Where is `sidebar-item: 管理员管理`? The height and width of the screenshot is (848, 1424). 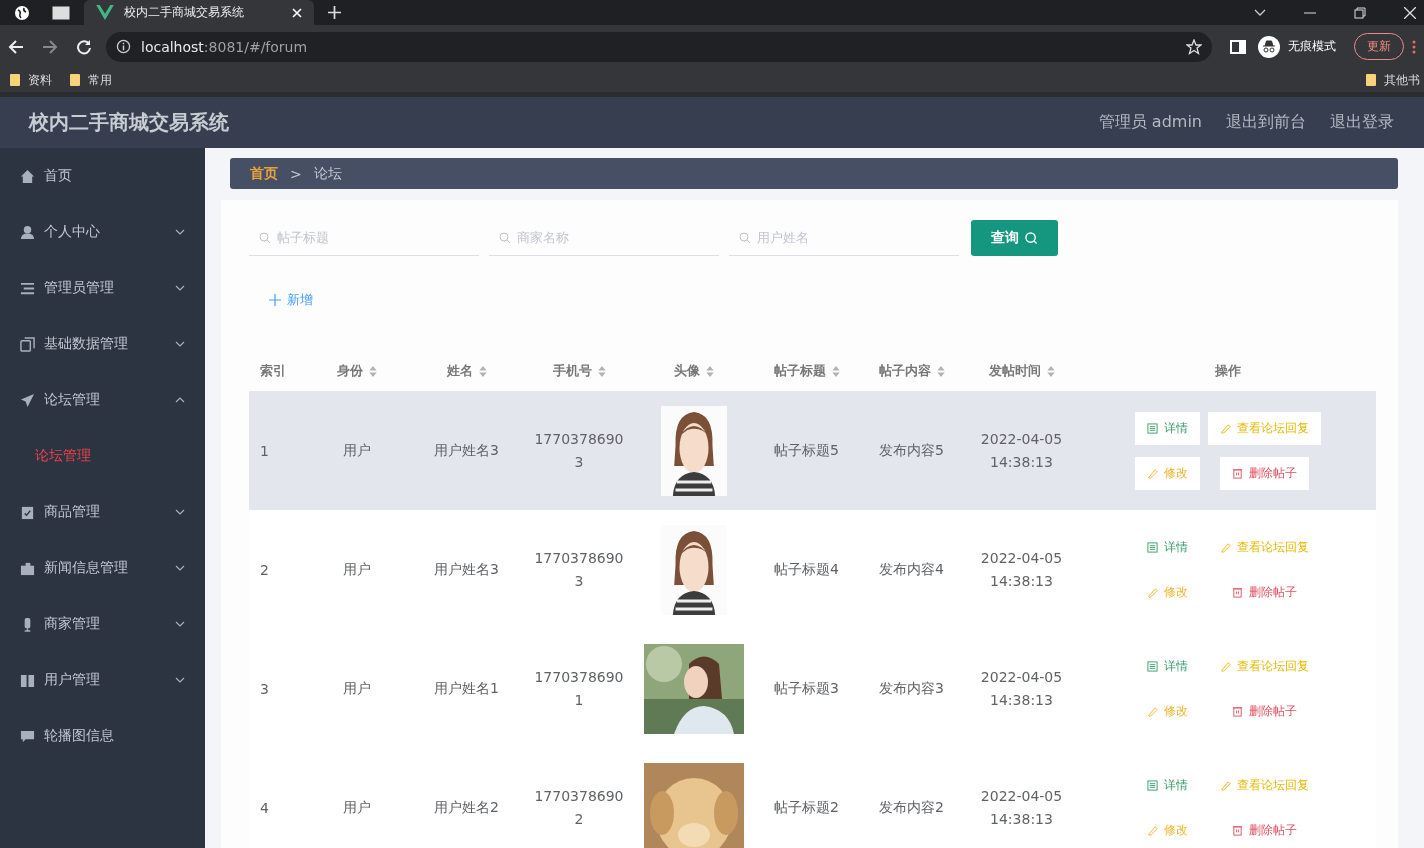
sidebar-item: 管理员管理 is located at coordinates (102, 288).